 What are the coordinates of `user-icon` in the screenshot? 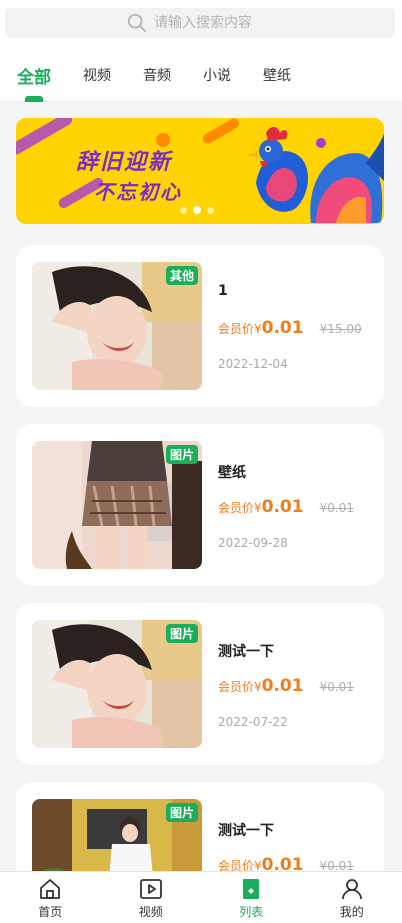 It's located at (351, 889).